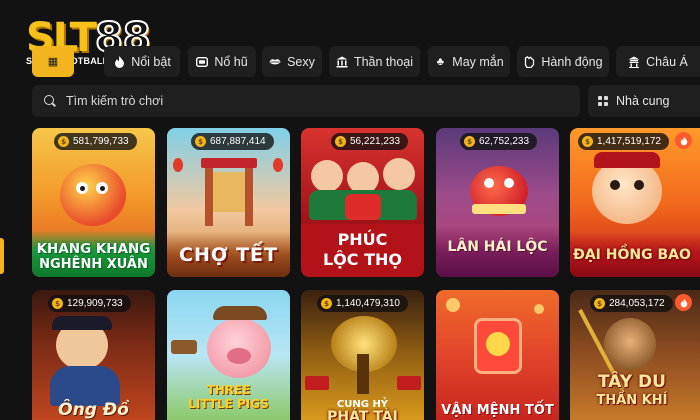 Image resolution: width=700 pixels, height=420 pixels. What do you see at coordinates (228, 355) in the screenshot?
I see `game-card: THREE LITTLE PIGS` at bounding box center [228, 355].